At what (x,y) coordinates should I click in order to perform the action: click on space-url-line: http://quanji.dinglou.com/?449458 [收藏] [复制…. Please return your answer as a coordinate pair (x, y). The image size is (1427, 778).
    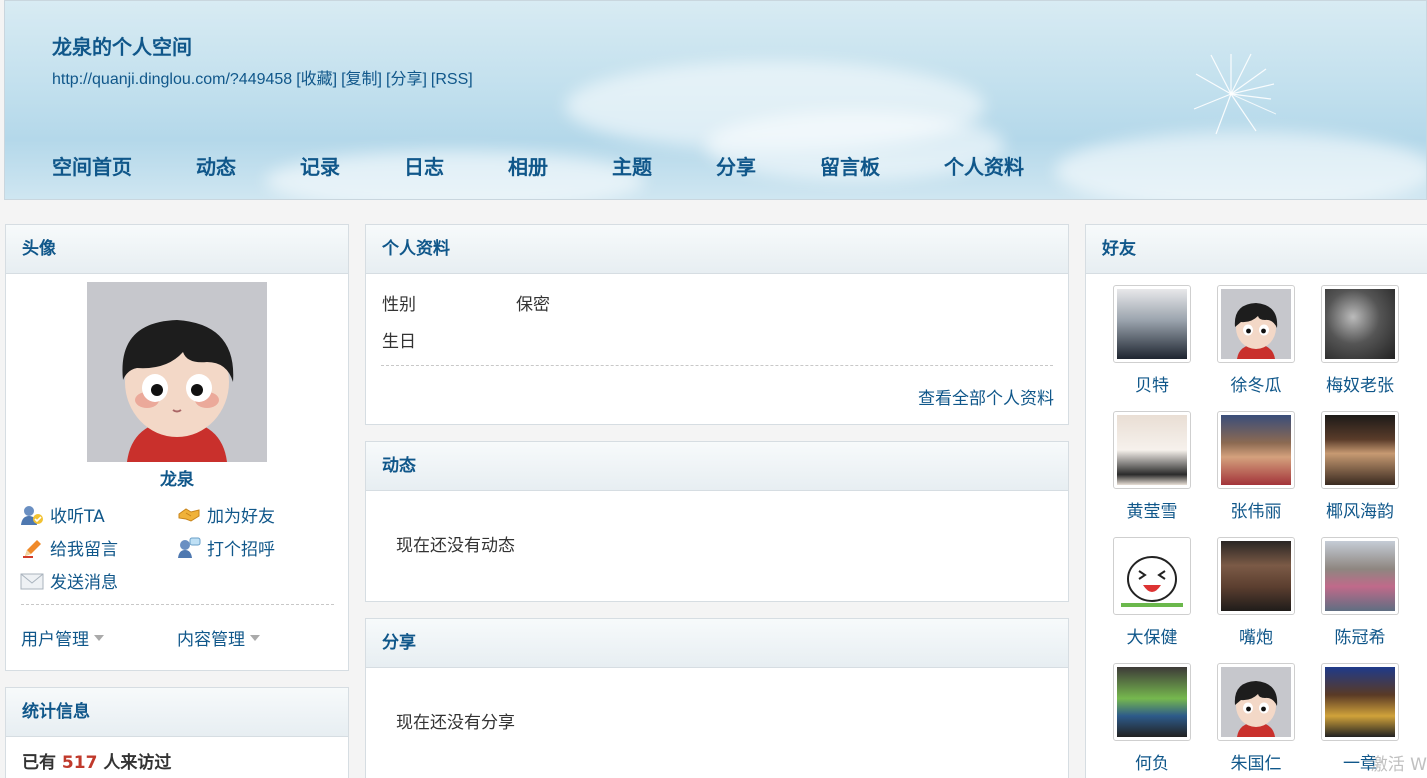
    Looking at the image, I should click on (264, 77).